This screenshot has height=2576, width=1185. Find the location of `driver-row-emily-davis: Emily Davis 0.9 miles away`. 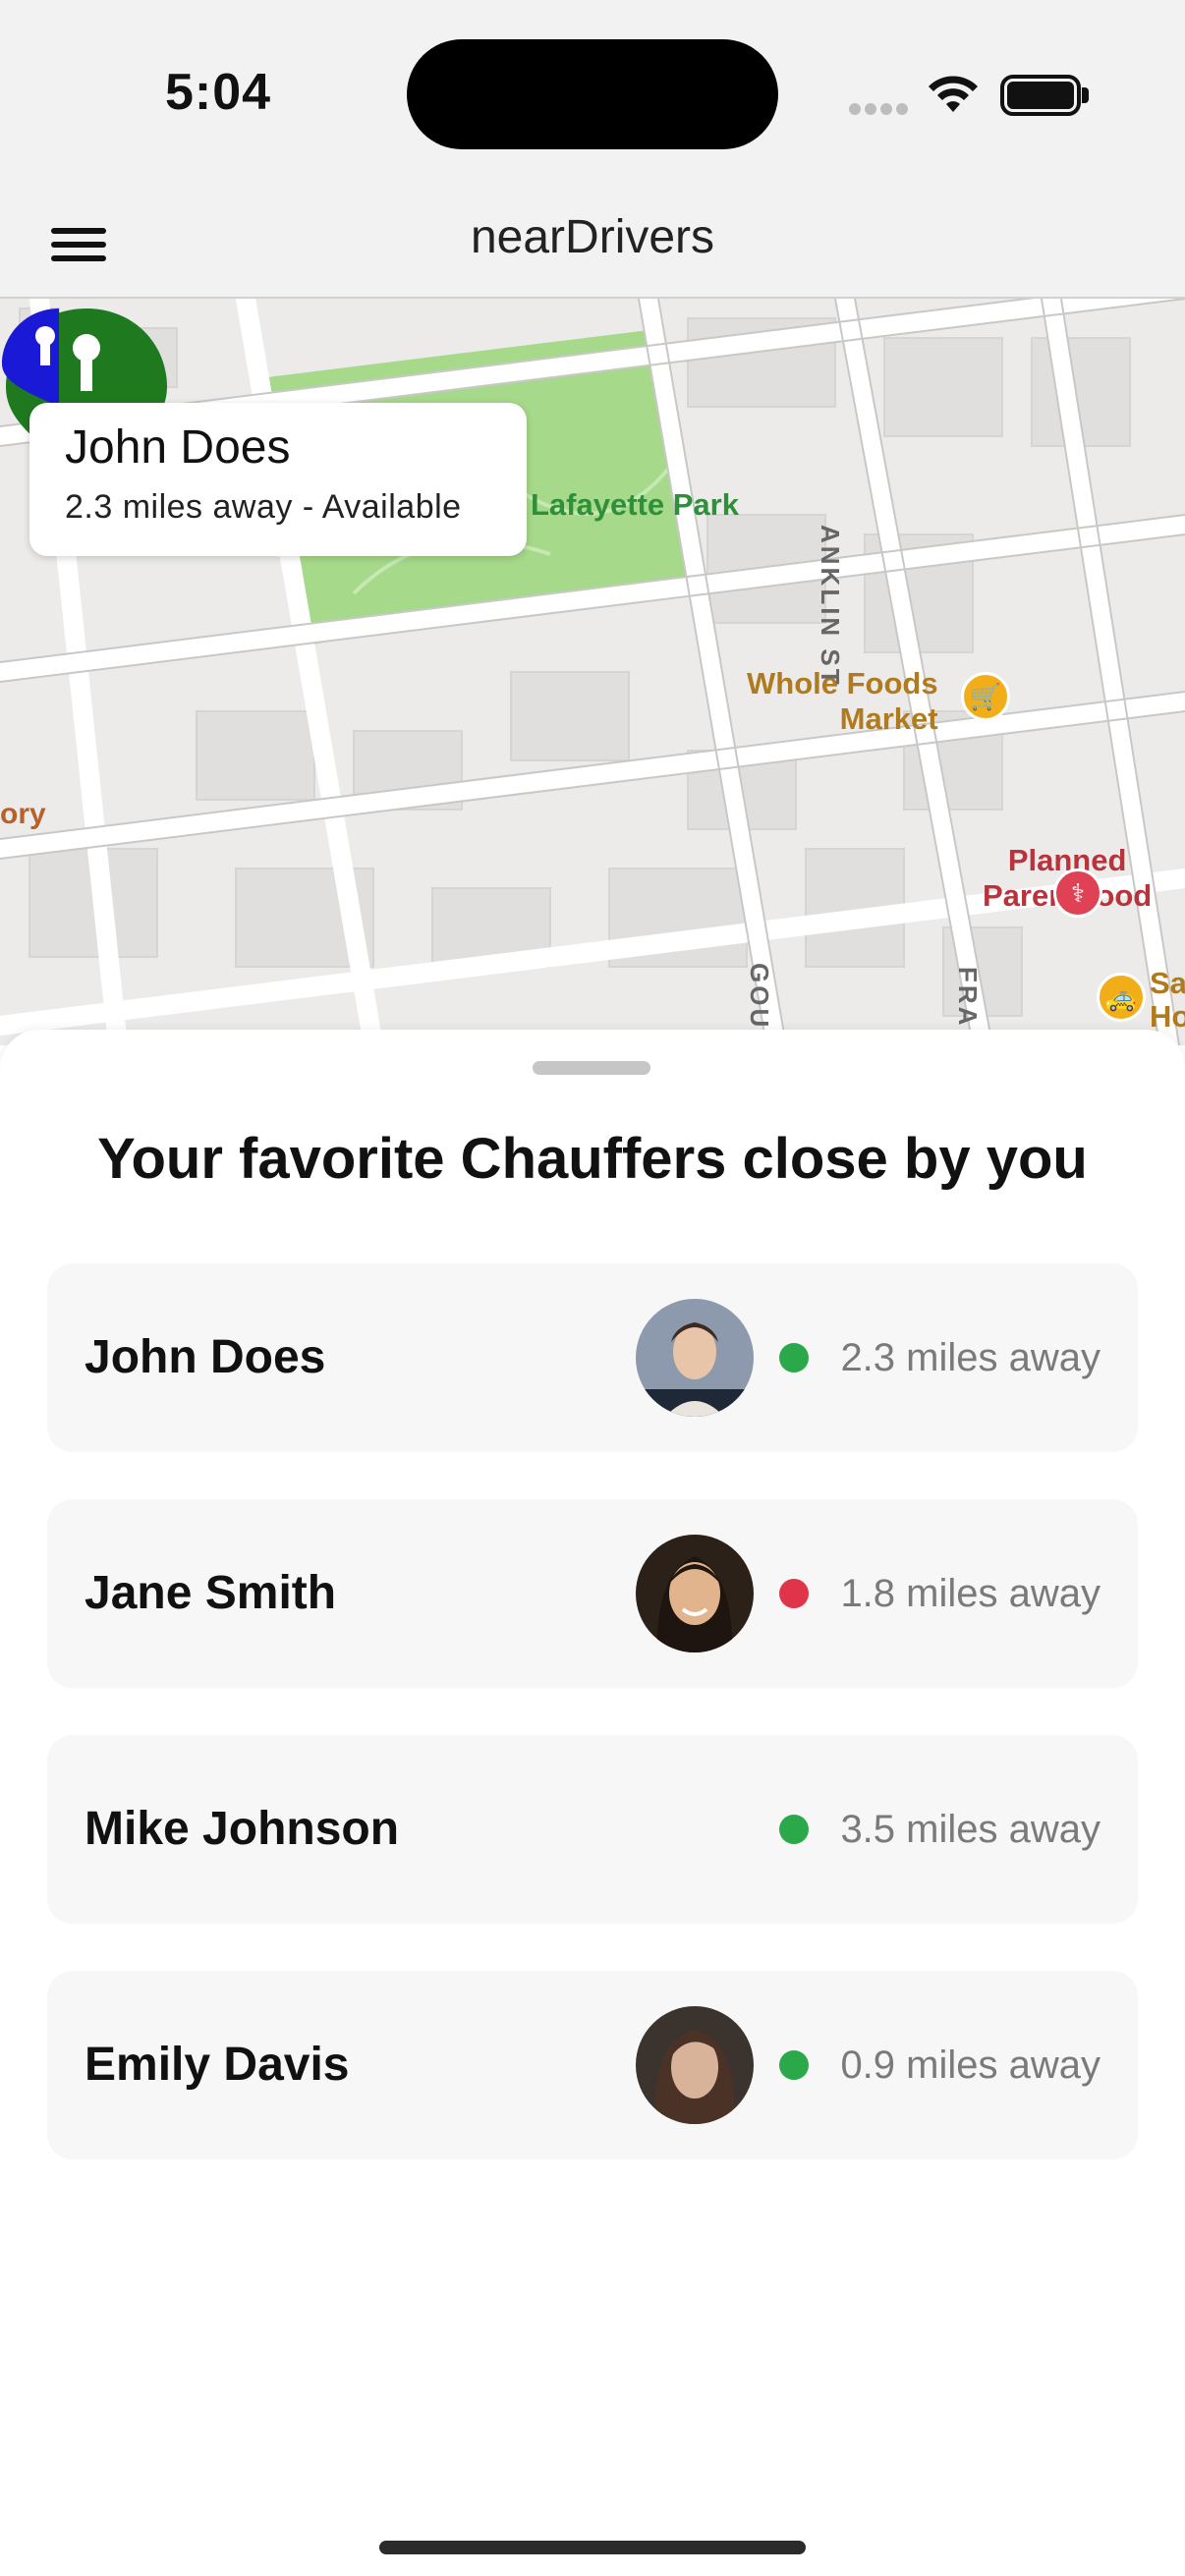

driver-row-emily-davis: Emily Davis 0.9 miles away is located at coordinates (592, 2065).